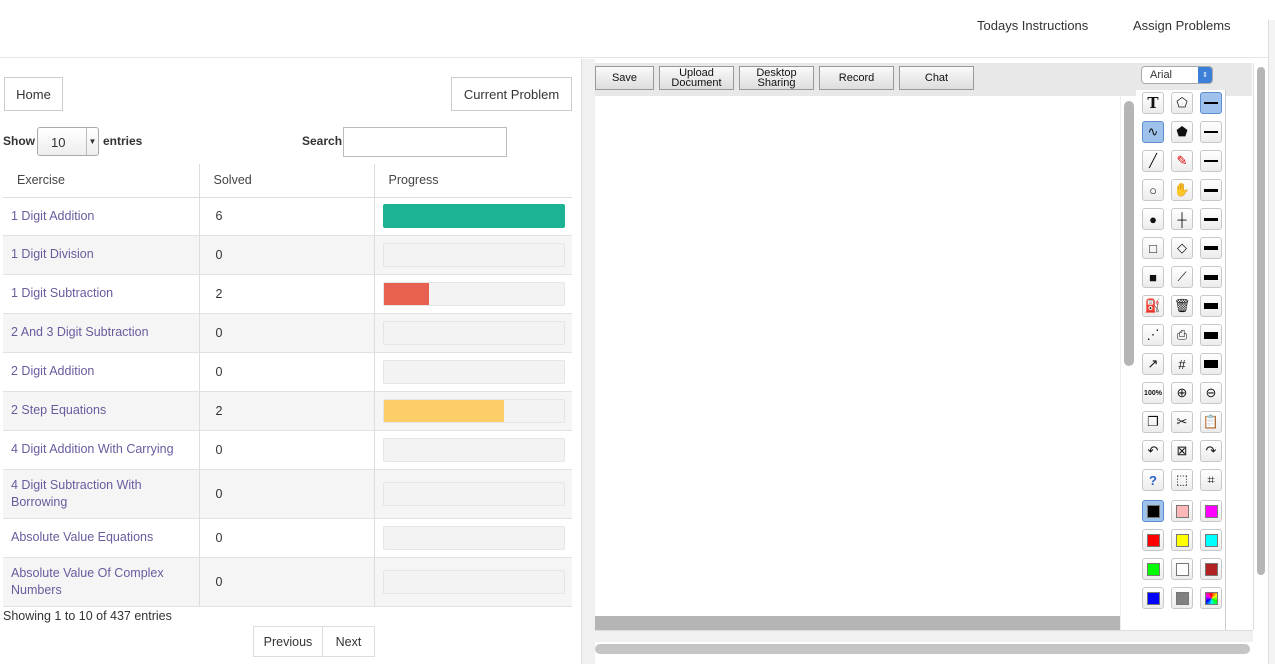 This screenshot has width=1275, height=664. Describe the element at coordinates (1182, 103) in the screenshot. I see `pentagon-outline-icon: ⬠` at that location.